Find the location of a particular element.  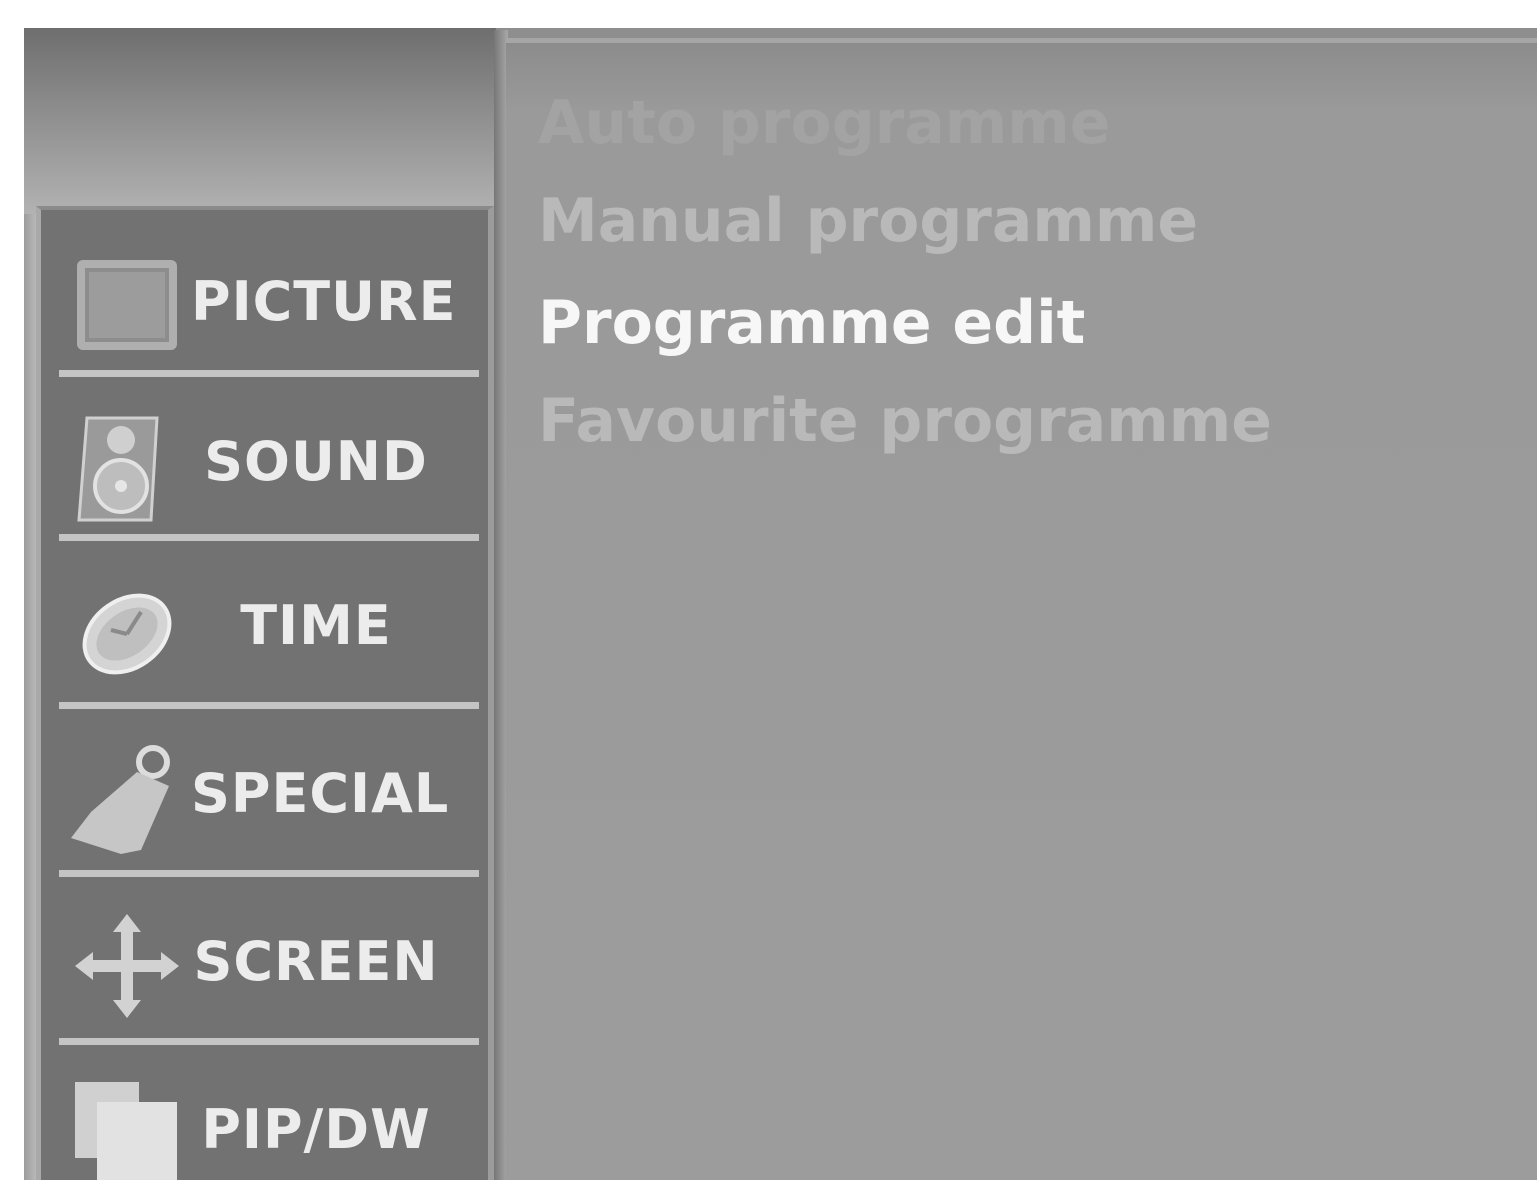

sidebar-item-label: SPECIAL is located at coordinates (320, 793).